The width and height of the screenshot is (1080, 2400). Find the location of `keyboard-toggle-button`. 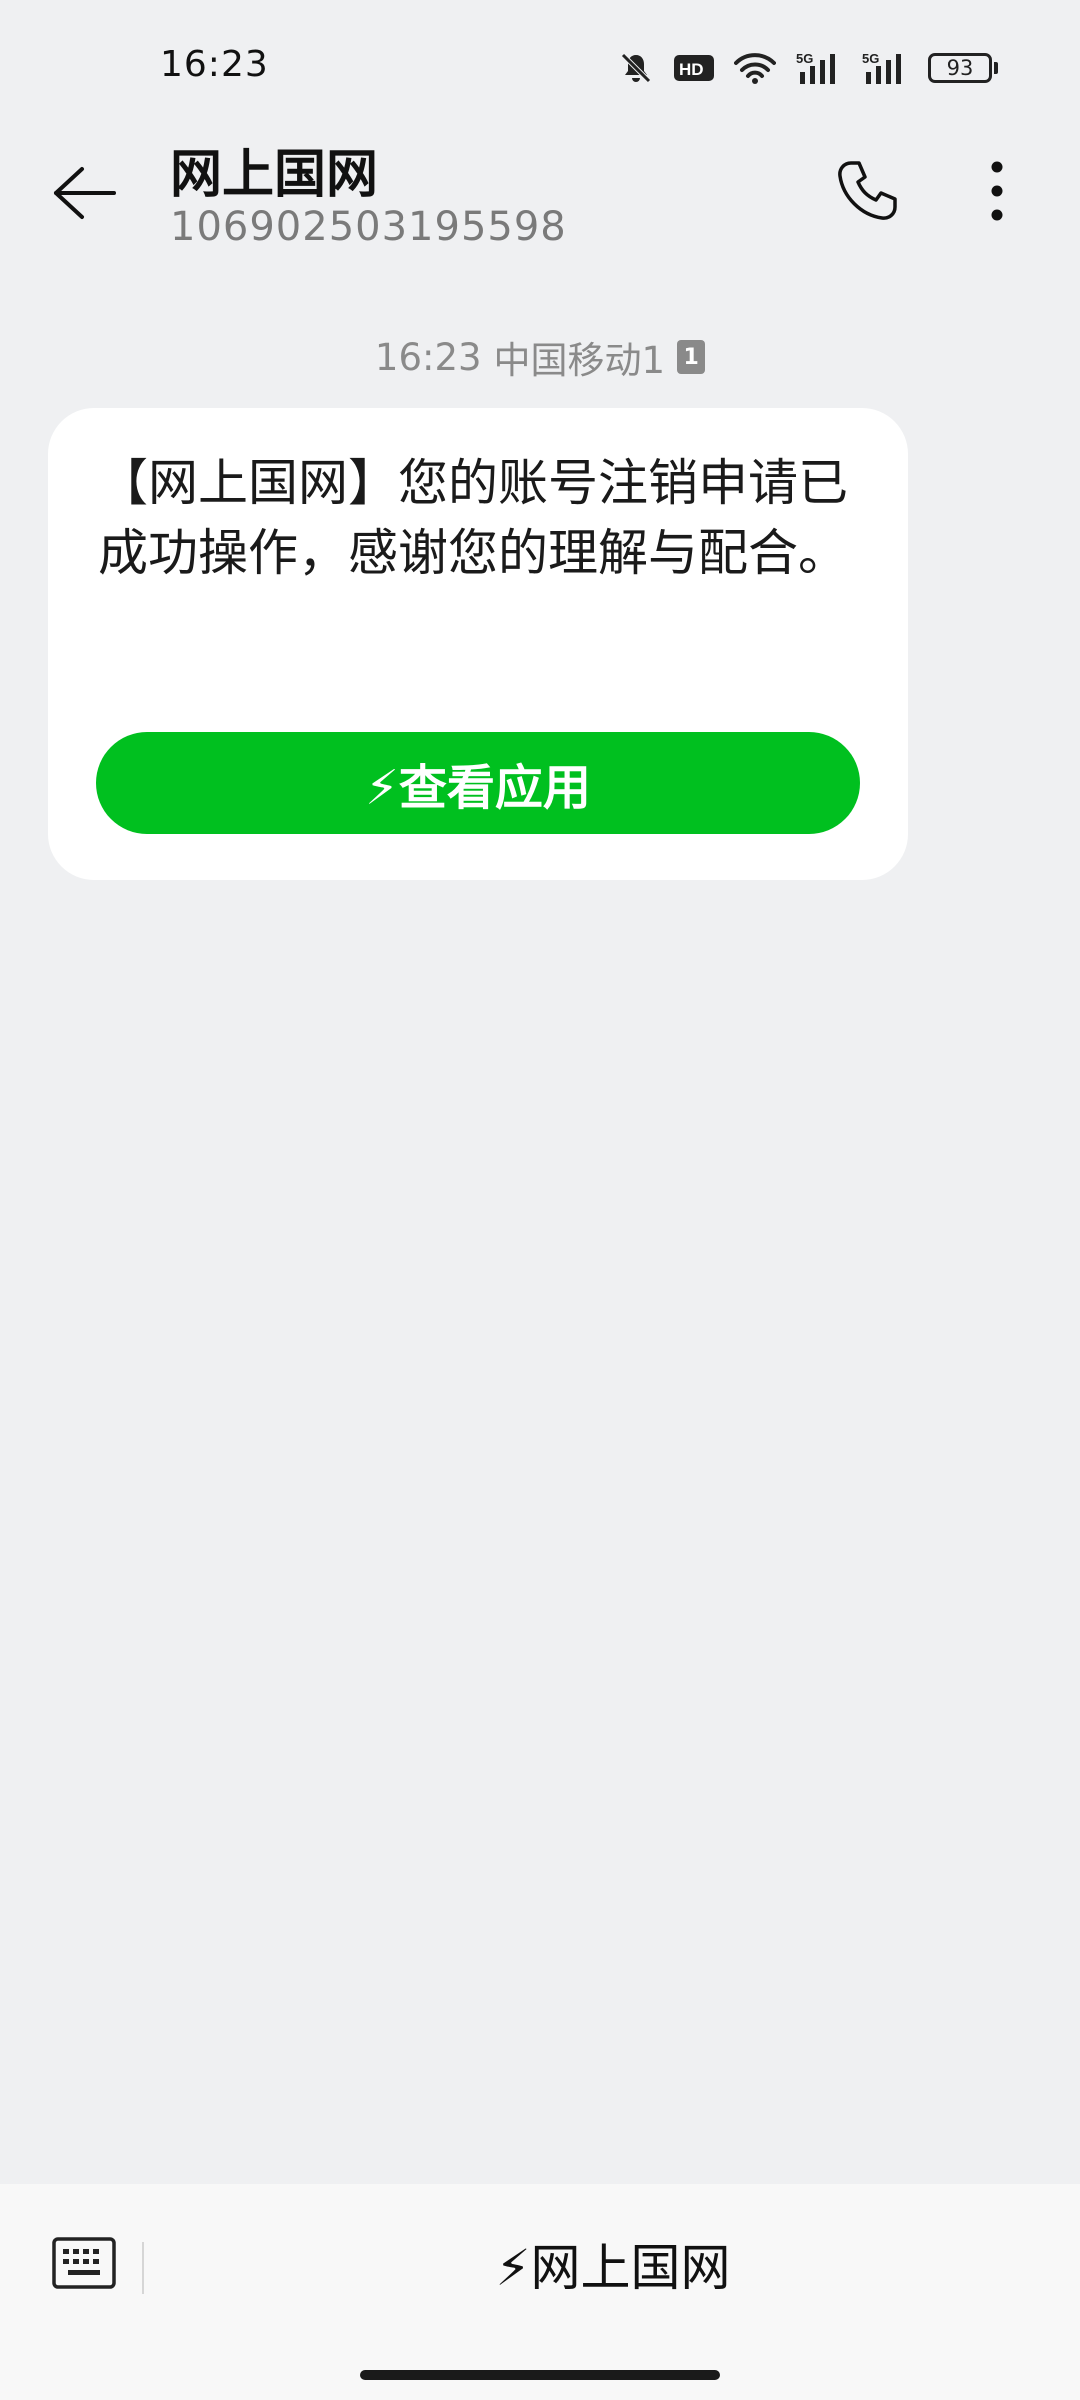

keyboard-toggle-button is located at coordinates (84, 2263).